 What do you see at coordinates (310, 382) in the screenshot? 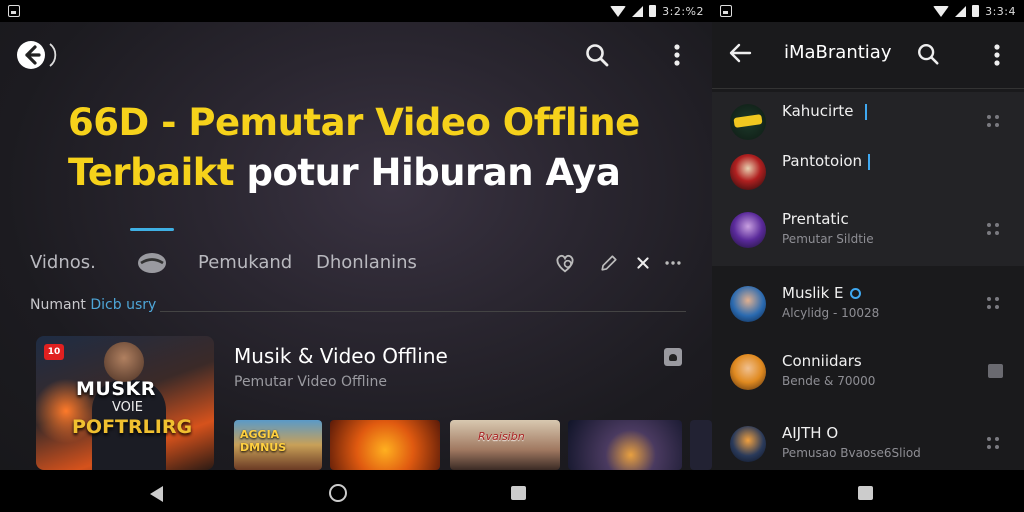
I see `feature-subtitle: Pemutar Video Offline` at bounding box center [310, 382].